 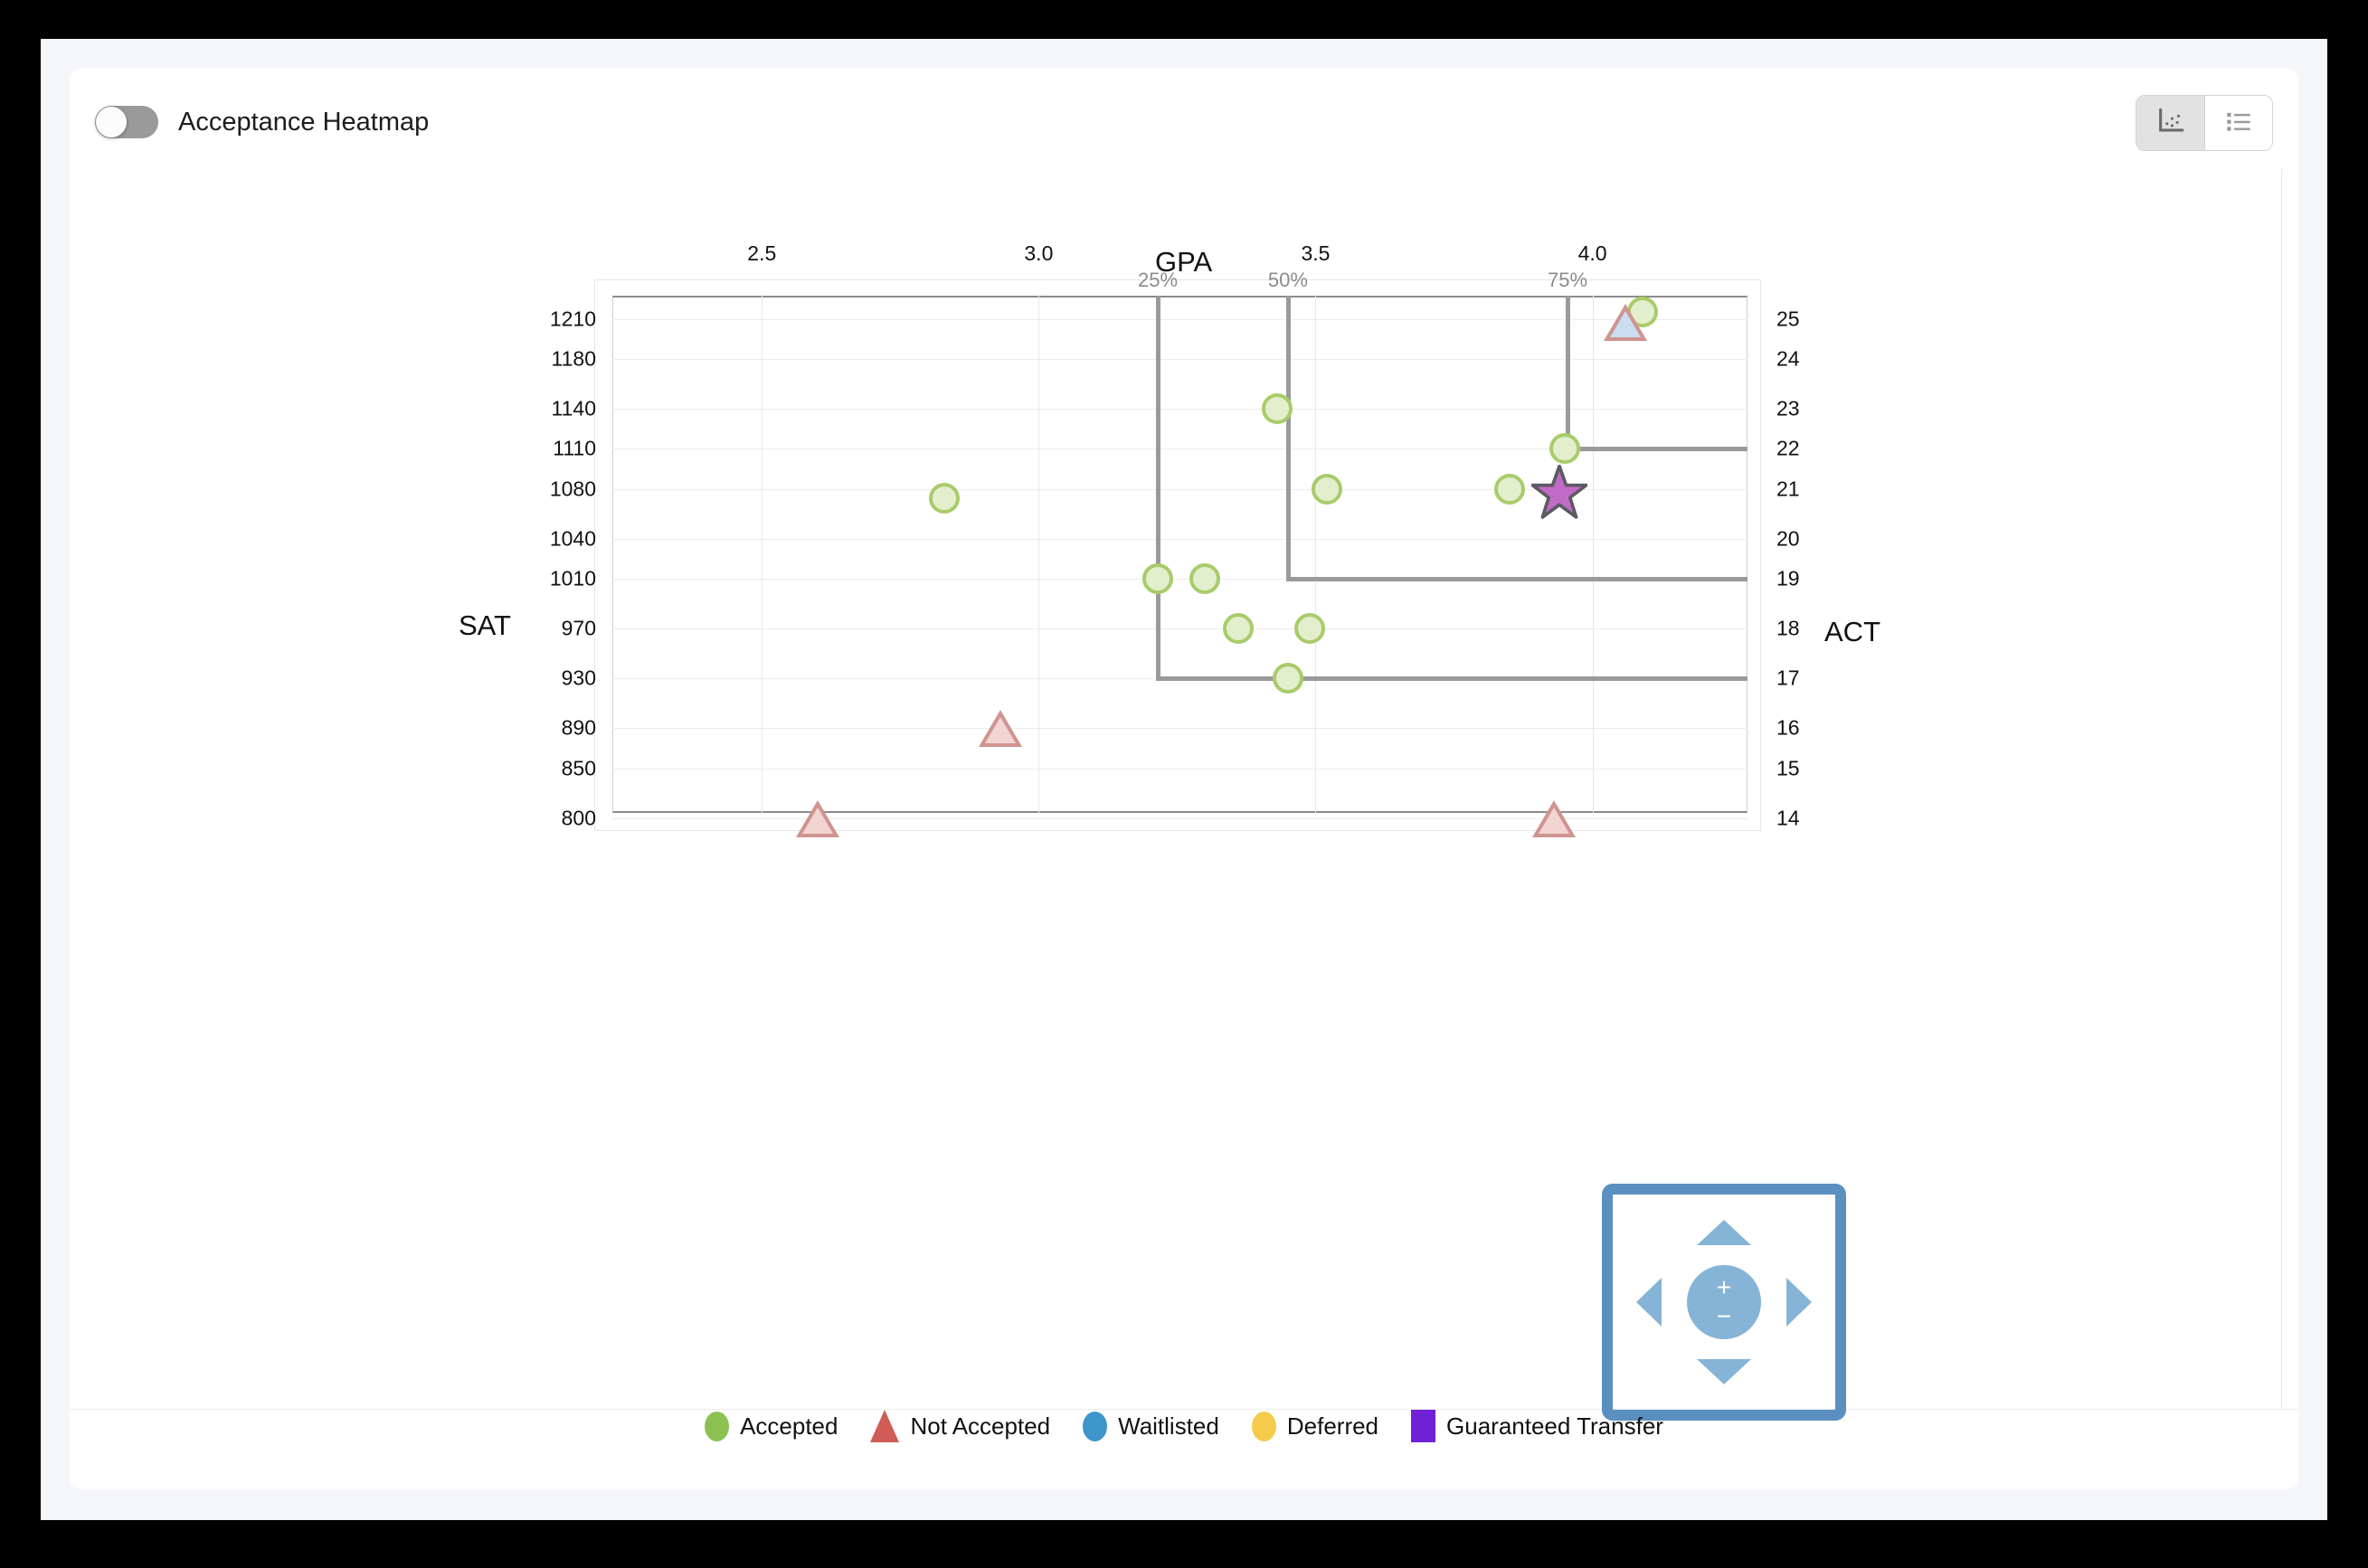 What do you see at coordinates (575, 448) in the screenshot?
I see `y-axis-tick-label-sat: 1110` at bounding box center [575, 448].